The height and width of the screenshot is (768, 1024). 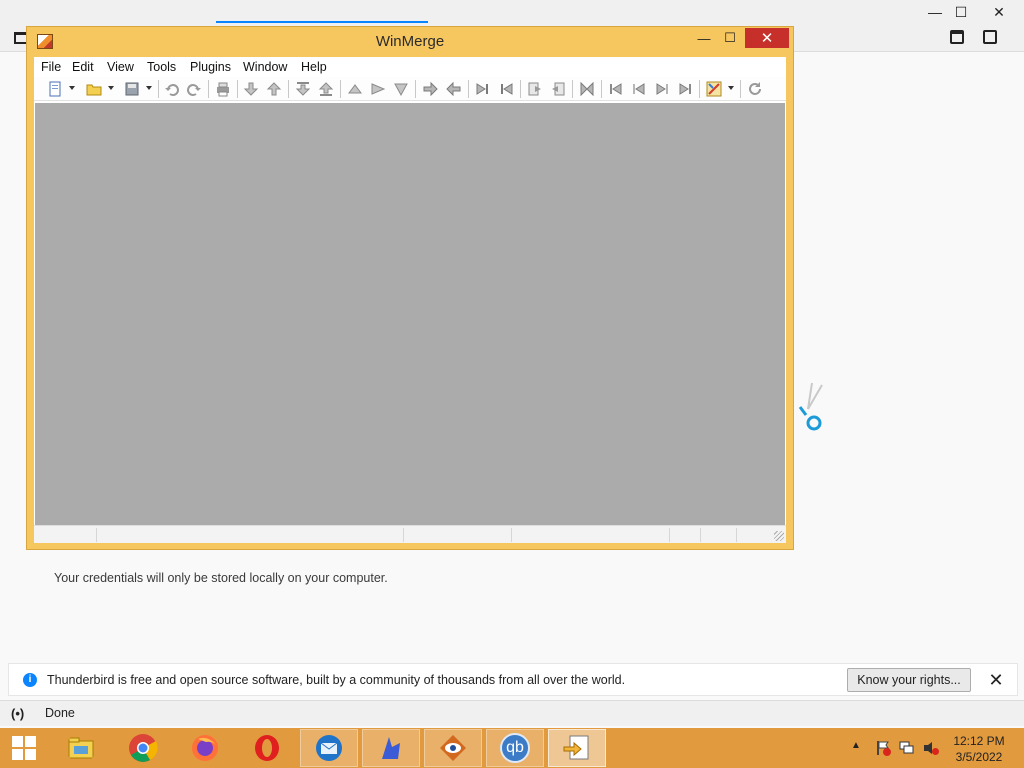 What do you see at coordinates (267, 748) in the screenshot?
I see `opera-task` at bounding box center [267, 748].